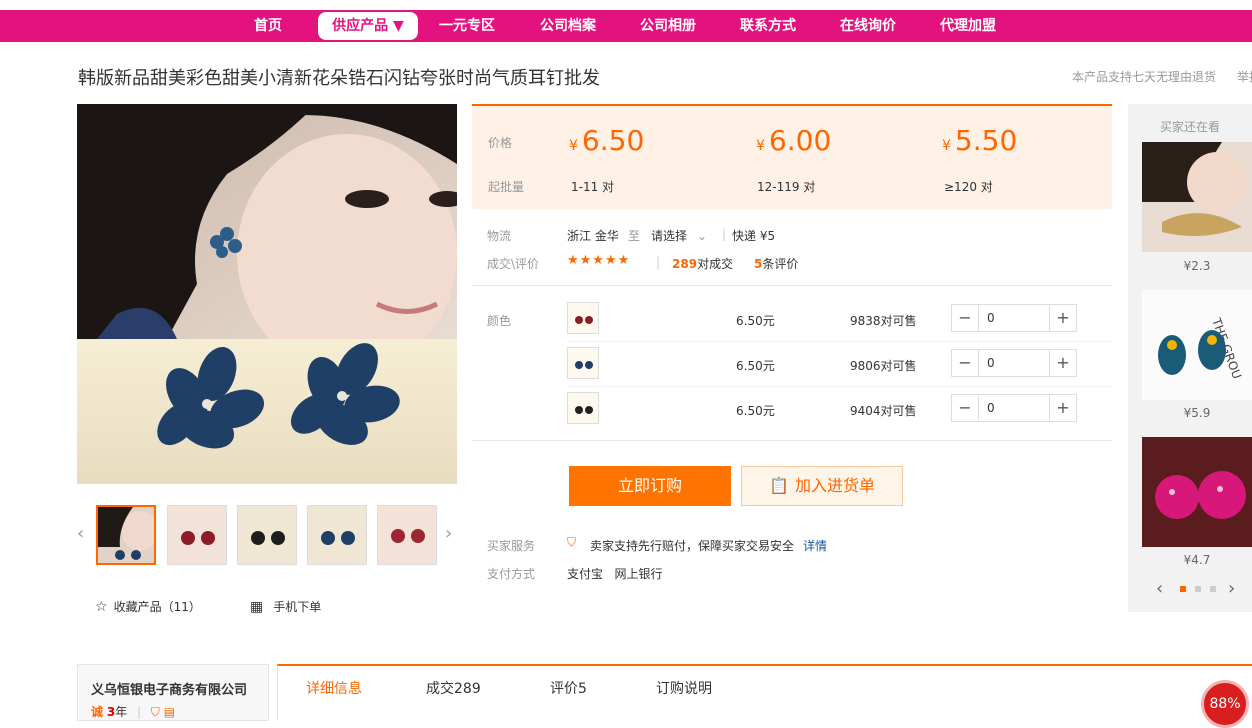  Describe the element at coordinates (593, 236) in the screenshot. I see `ship-from: 浙江 金华` at that location.